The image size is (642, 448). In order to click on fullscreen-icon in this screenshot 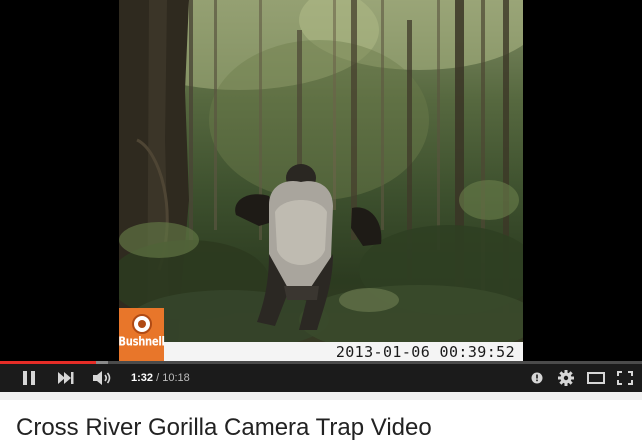, I will do `click(625, 378)`.